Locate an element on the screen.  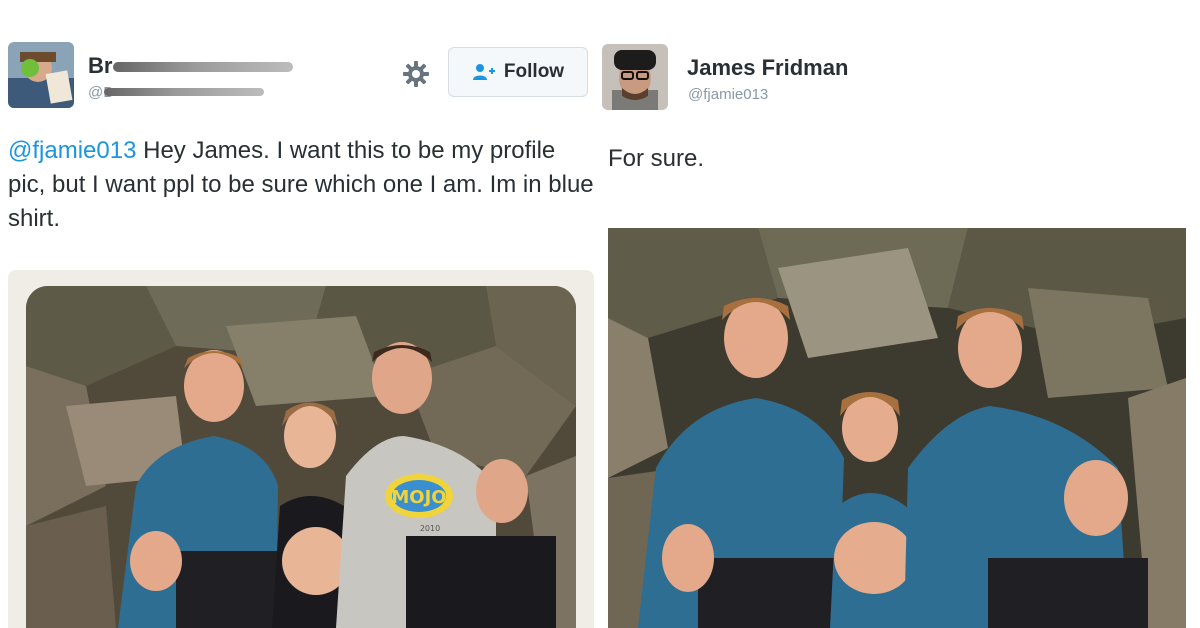
mention-link: @fjamie013 is located at coordinates (72, 150).